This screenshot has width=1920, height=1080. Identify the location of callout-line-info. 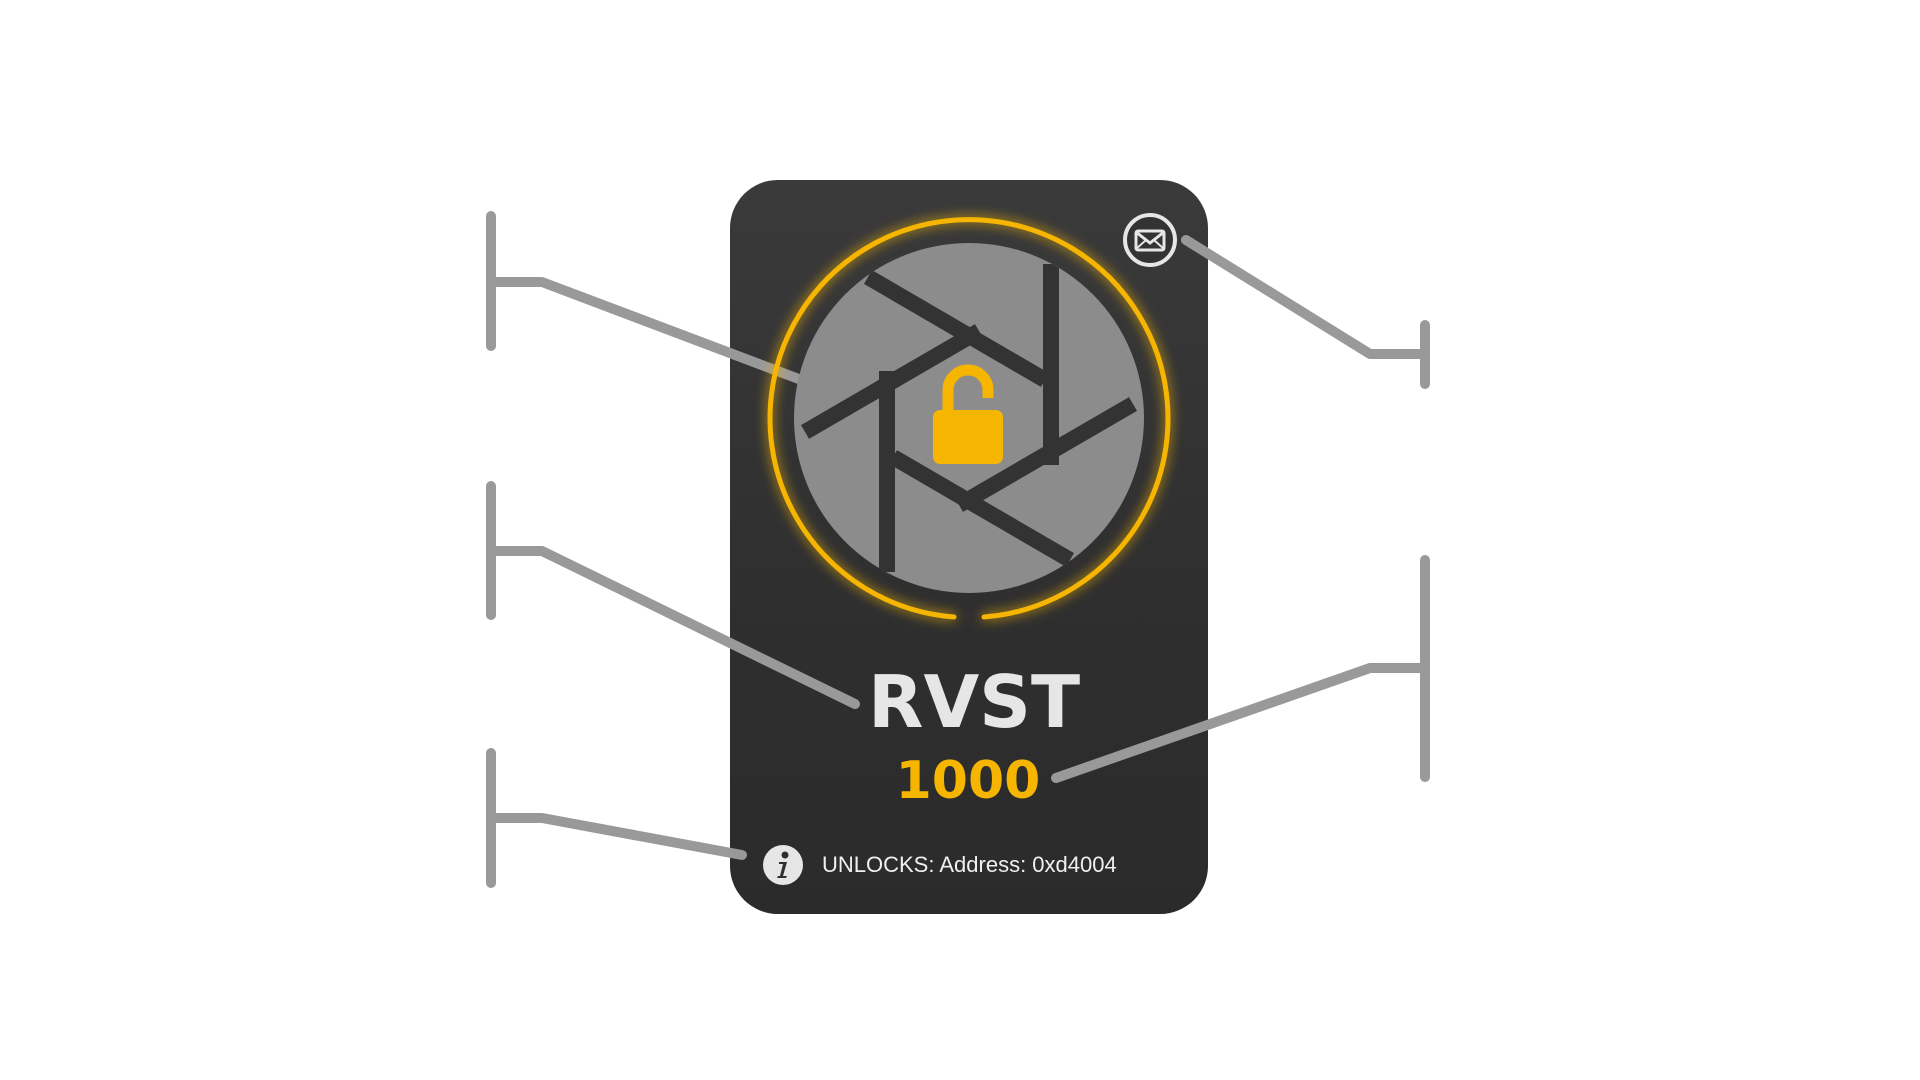
(616, 836).